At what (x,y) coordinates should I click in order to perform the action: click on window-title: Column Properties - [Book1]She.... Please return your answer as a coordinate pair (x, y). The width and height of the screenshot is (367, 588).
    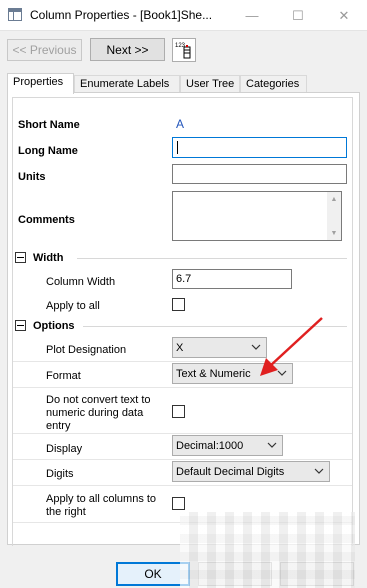
    Looking at the image, I should click on (121, 15).